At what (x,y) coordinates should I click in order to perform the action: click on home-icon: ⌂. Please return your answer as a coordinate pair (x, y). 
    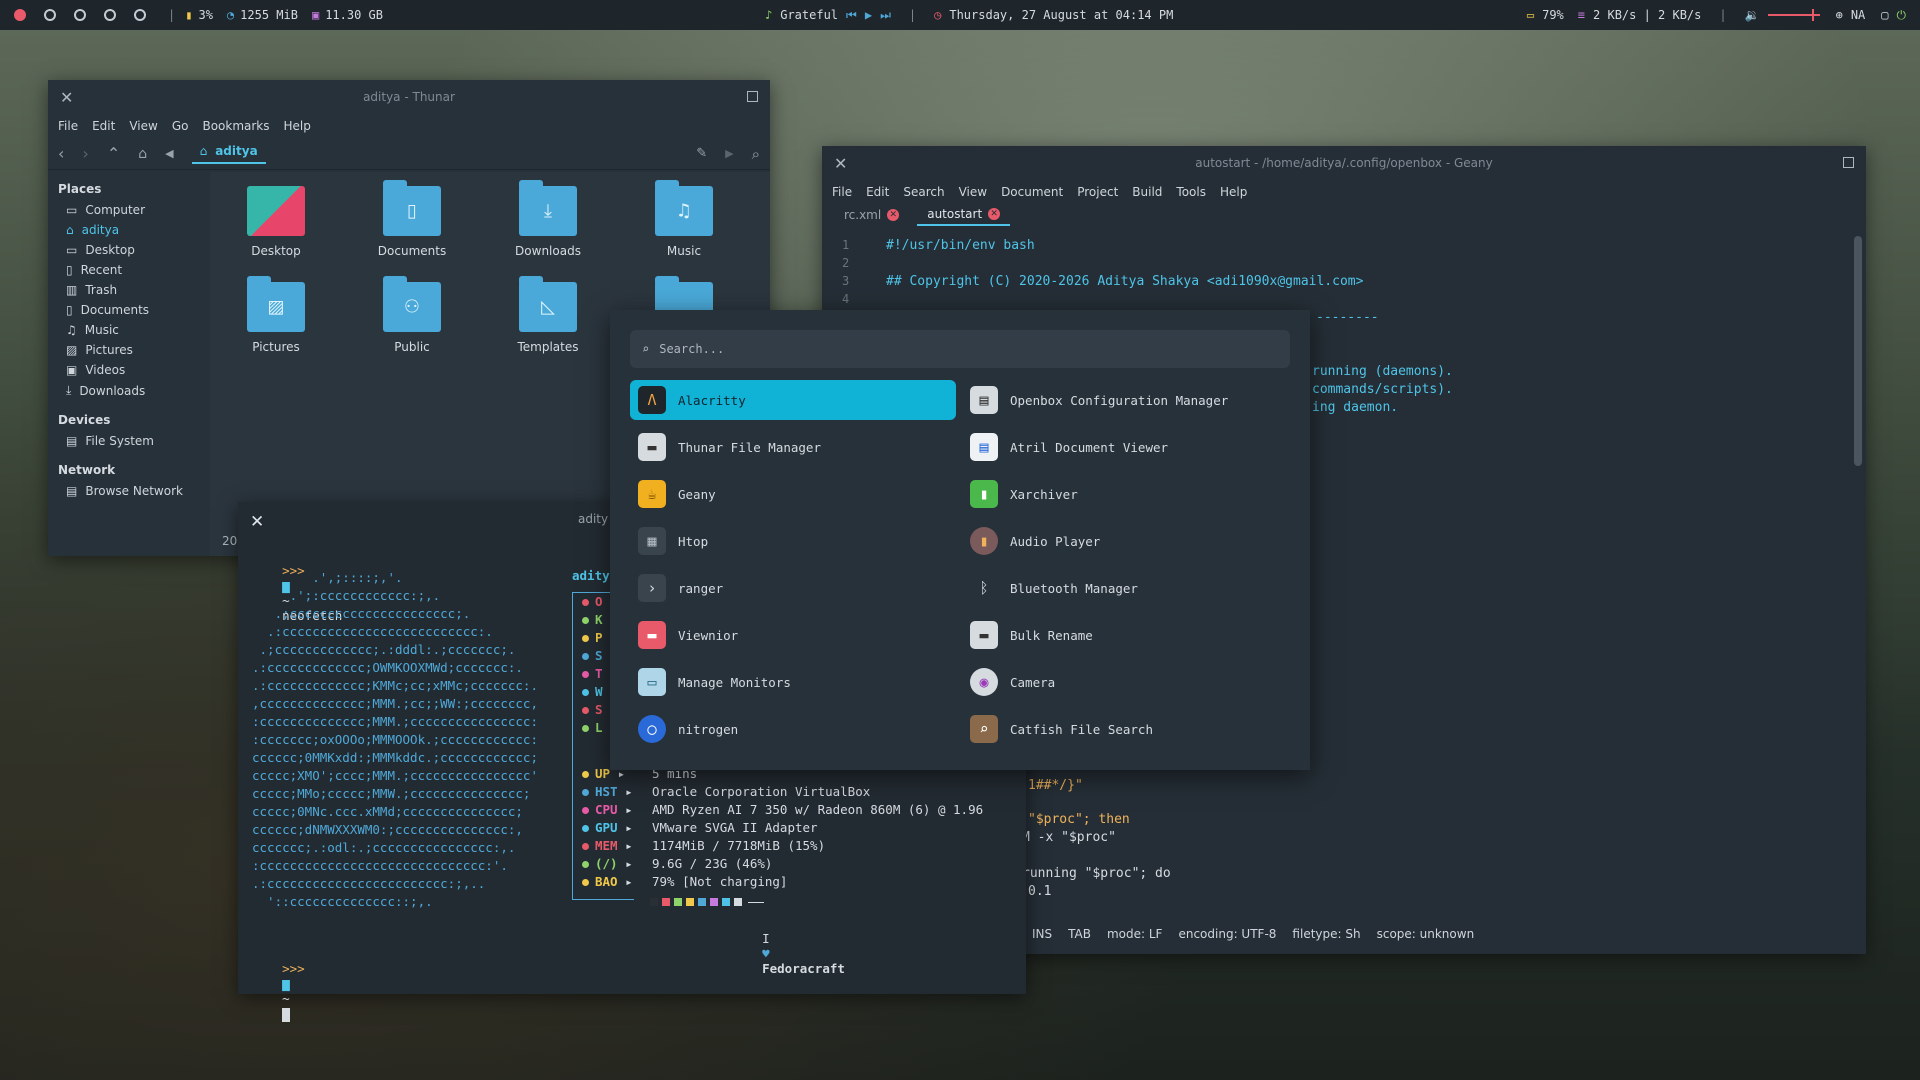
    Looking at the image, I should click on (142, 154).